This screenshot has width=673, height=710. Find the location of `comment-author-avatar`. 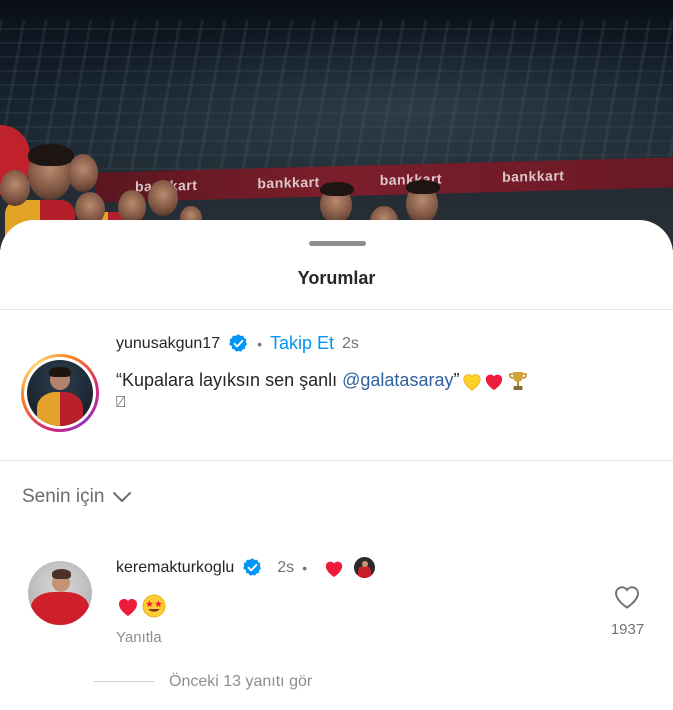

comment-author-avatar is located at coordinates (60, 593).